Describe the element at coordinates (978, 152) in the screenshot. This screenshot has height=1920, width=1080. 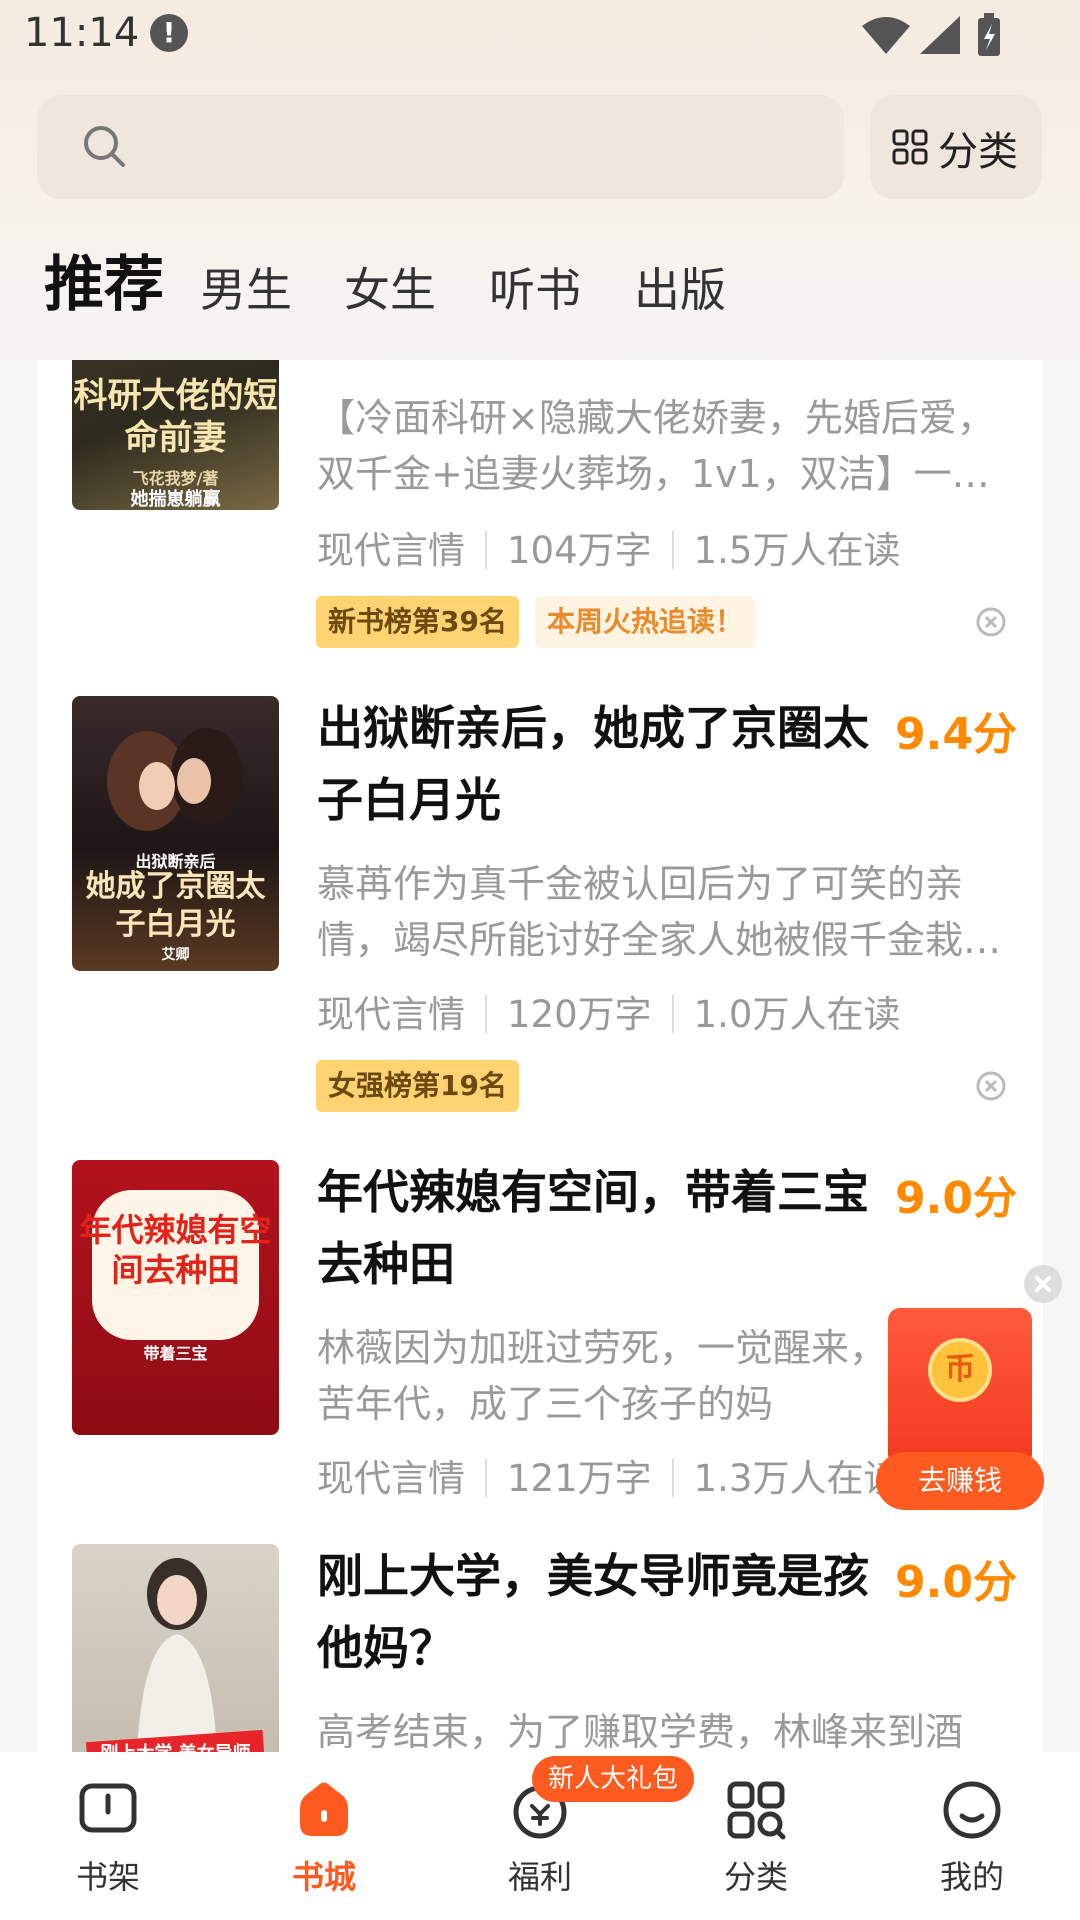
I see `category-button-label: 分类` at that location.